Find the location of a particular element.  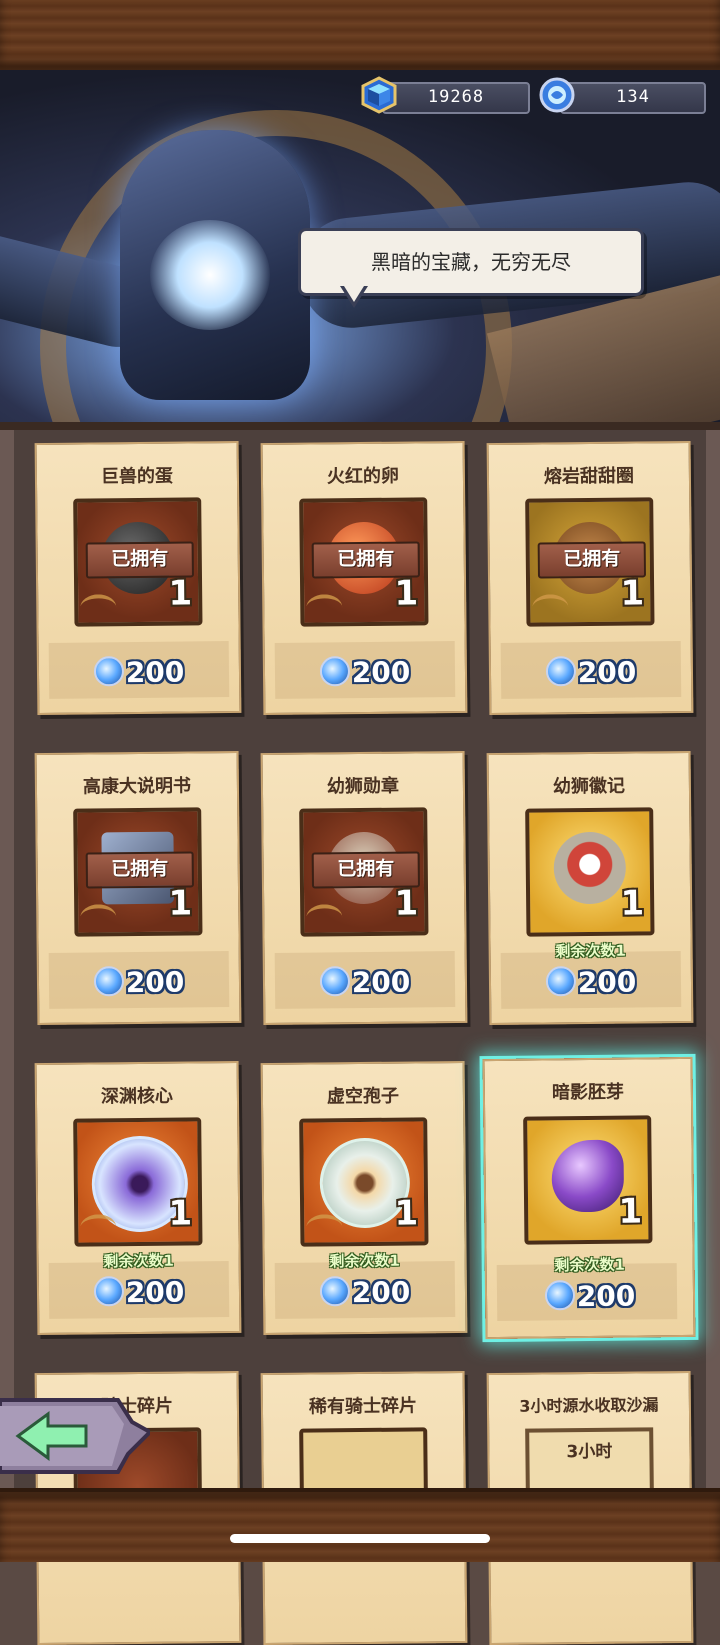

bottom-wood-frame is located at coordinates (360, 1525).